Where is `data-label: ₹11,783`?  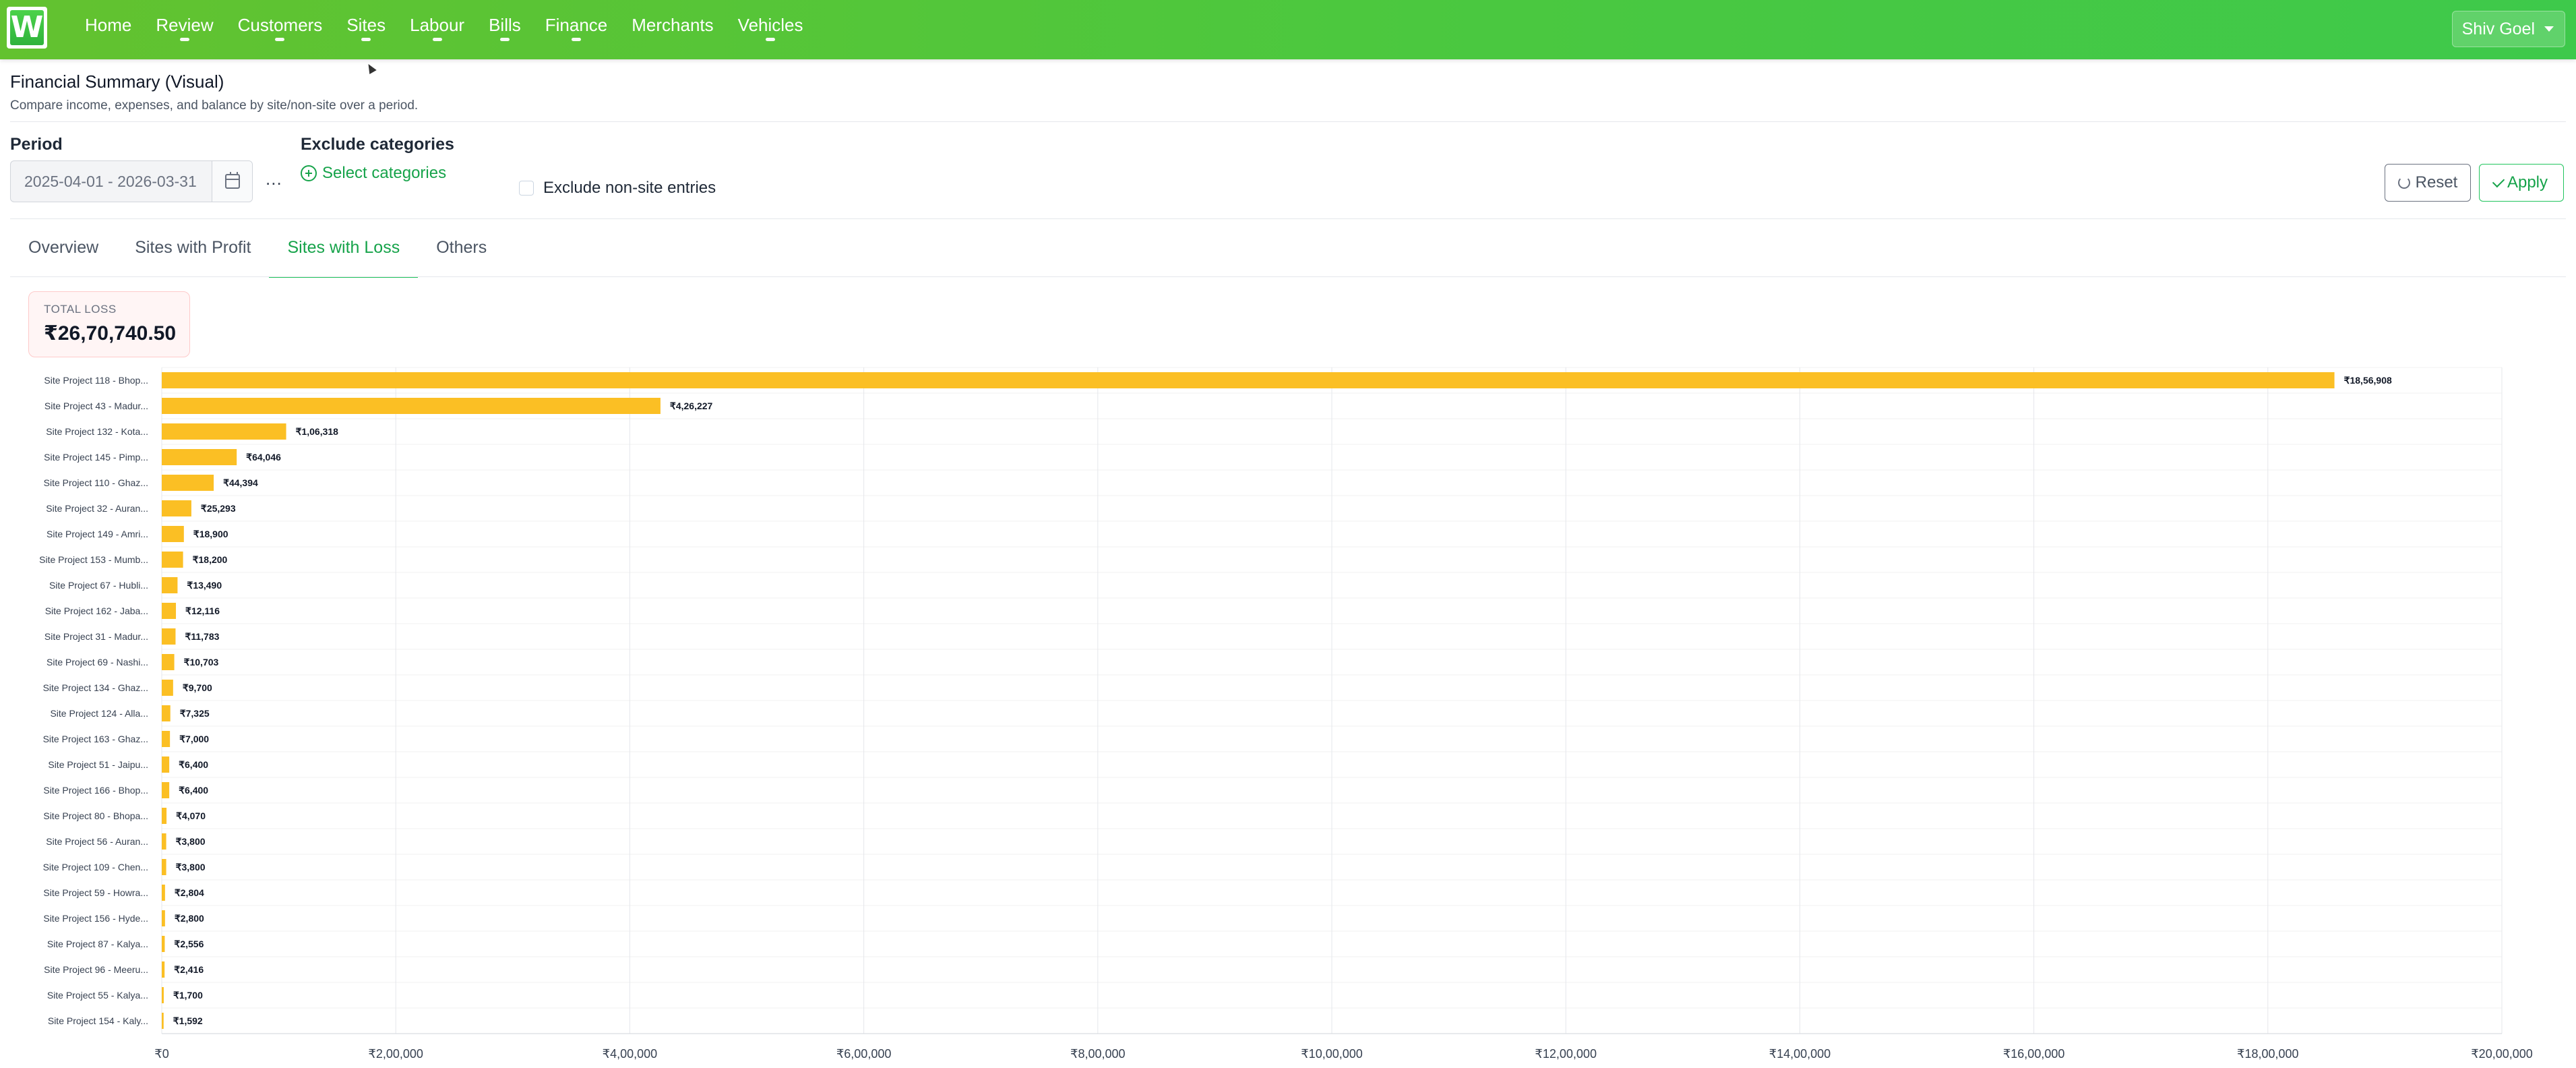 data-label: ₹11,783 is located at coordinates (202, 636).